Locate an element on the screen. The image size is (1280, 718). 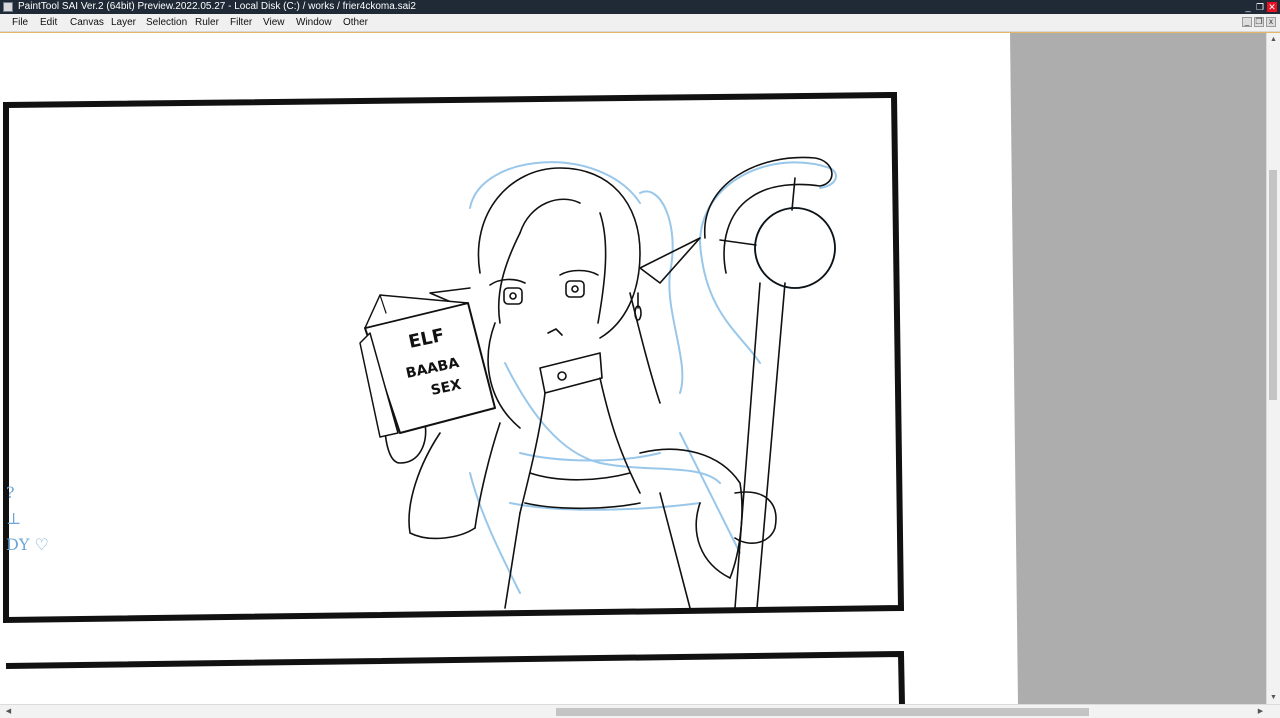
canvas-restore-button: ❐ is located at coordinates (1259, 22).